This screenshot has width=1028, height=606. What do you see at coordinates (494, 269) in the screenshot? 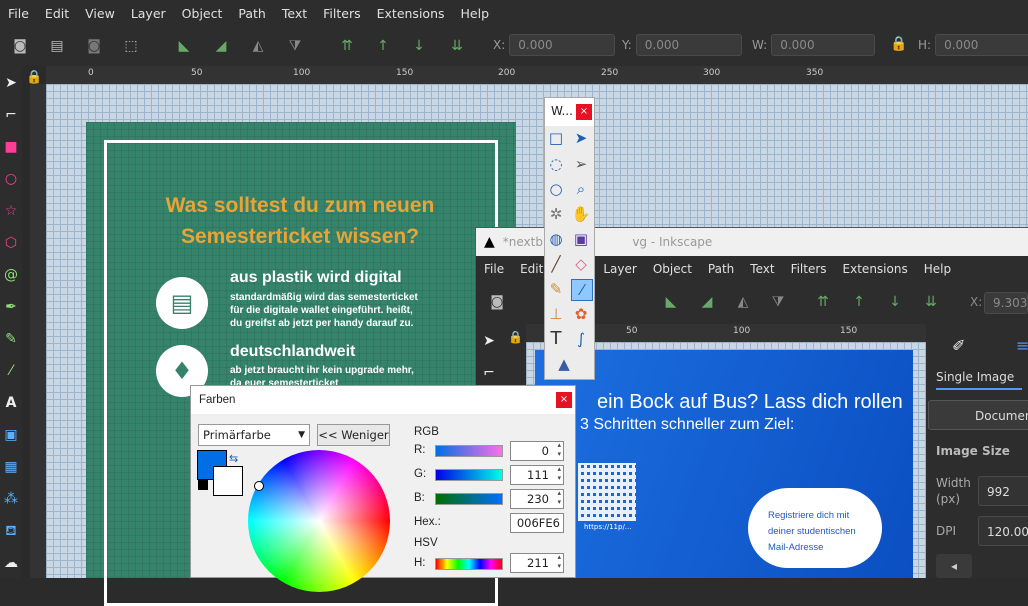
I see `w2-menu-file: File` at bounding box center [494, 269].